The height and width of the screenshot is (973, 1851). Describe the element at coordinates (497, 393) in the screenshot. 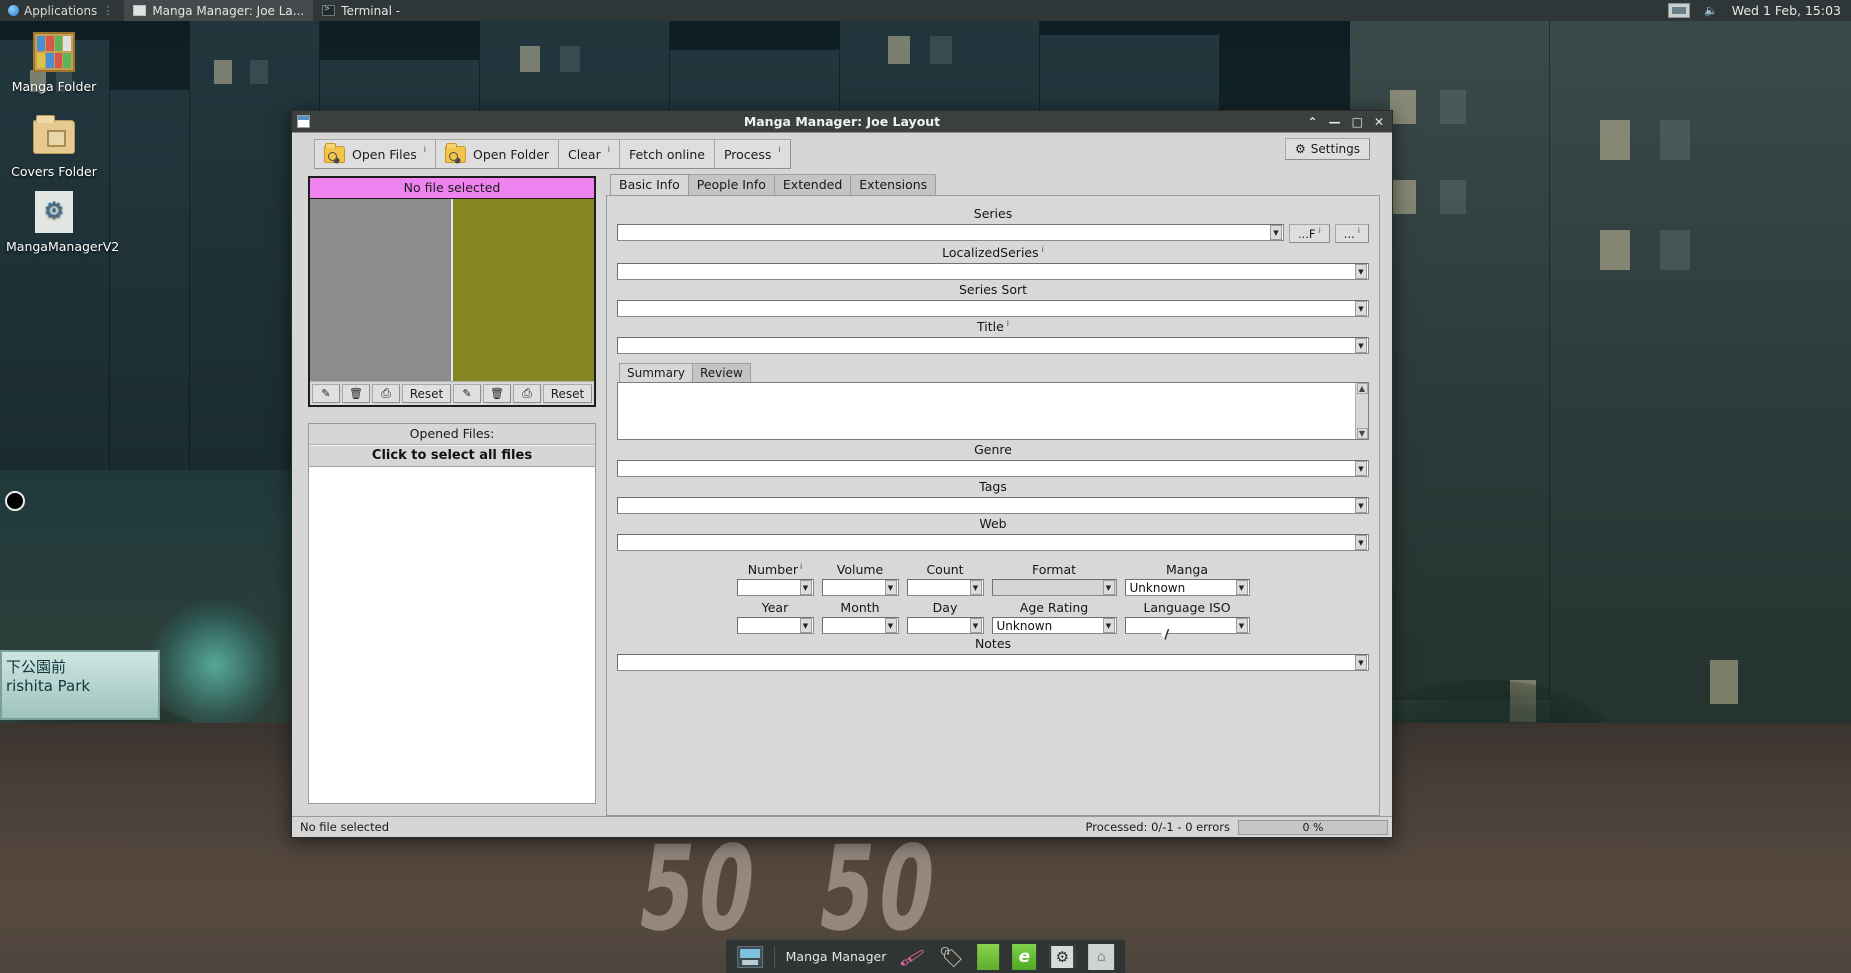

I see `delete-backcover-button: 🗑` at that location.